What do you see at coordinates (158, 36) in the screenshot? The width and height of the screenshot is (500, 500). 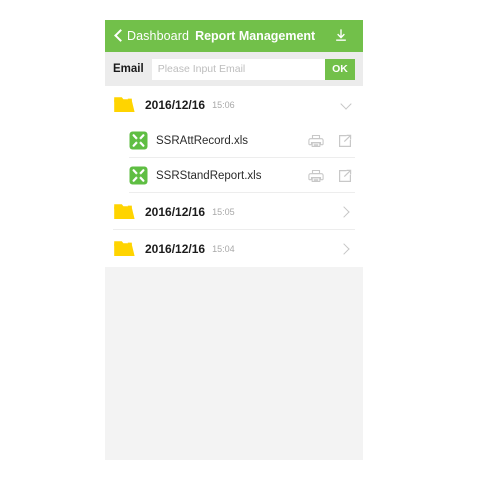 I see `back-button-label: Dashboard` at bounding box center [158, 36].